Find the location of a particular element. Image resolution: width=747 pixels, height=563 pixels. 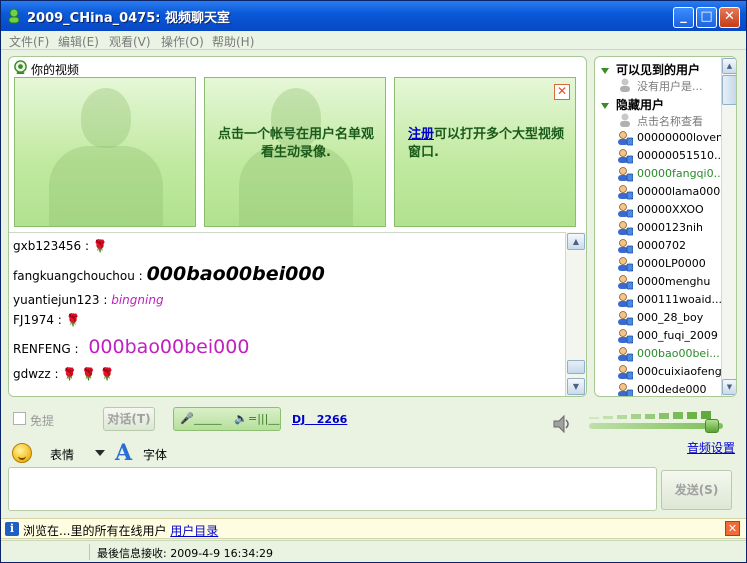

notice-text: 浏览在...里的所有在线用户 用户目录 is located at coordinates (120, 530).